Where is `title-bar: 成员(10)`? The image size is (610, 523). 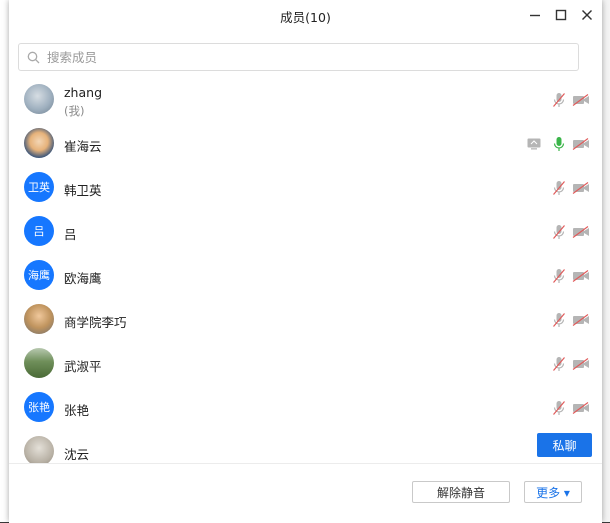
title-bar: 成员(10) is located at coordinates (305, 15).